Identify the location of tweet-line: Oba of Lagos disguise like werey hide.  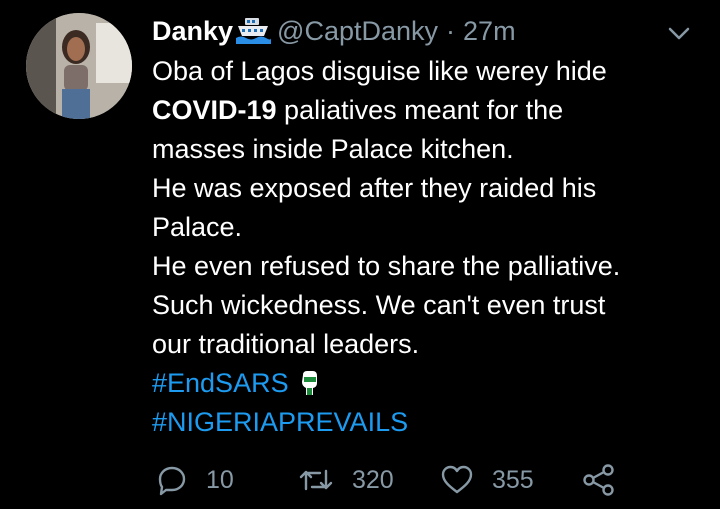
(379, 71).